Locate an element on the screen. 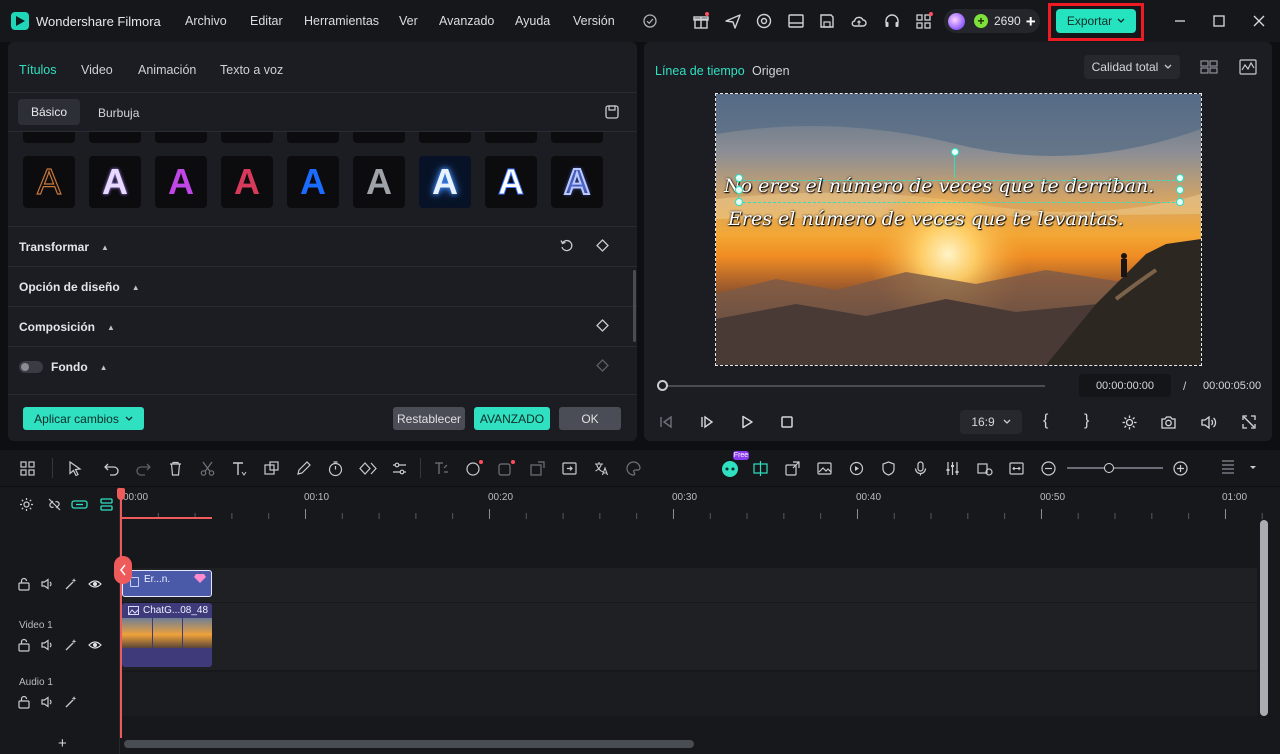 This screenshot has width=1280, height=754. layout-grid-icon is located at coordinates (27, 468).